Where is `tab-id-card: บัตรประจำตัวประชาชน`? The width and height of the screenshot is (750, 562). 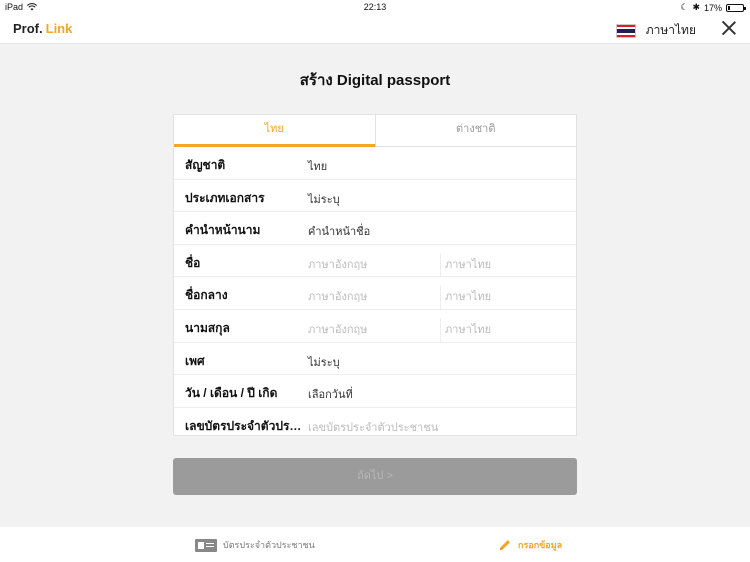 tab-id-card: บัตรประจำตัวประชาชน is located at coordinates (255, 545).